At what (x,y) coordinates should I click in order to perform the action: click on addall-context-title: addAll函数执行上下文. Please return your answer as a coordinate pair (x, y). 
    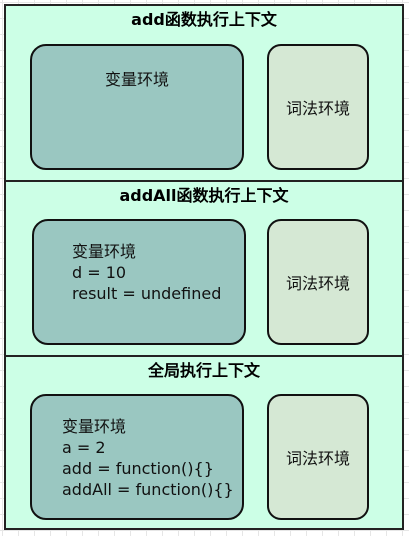
    Looking at the image, I should click on (204, 195).